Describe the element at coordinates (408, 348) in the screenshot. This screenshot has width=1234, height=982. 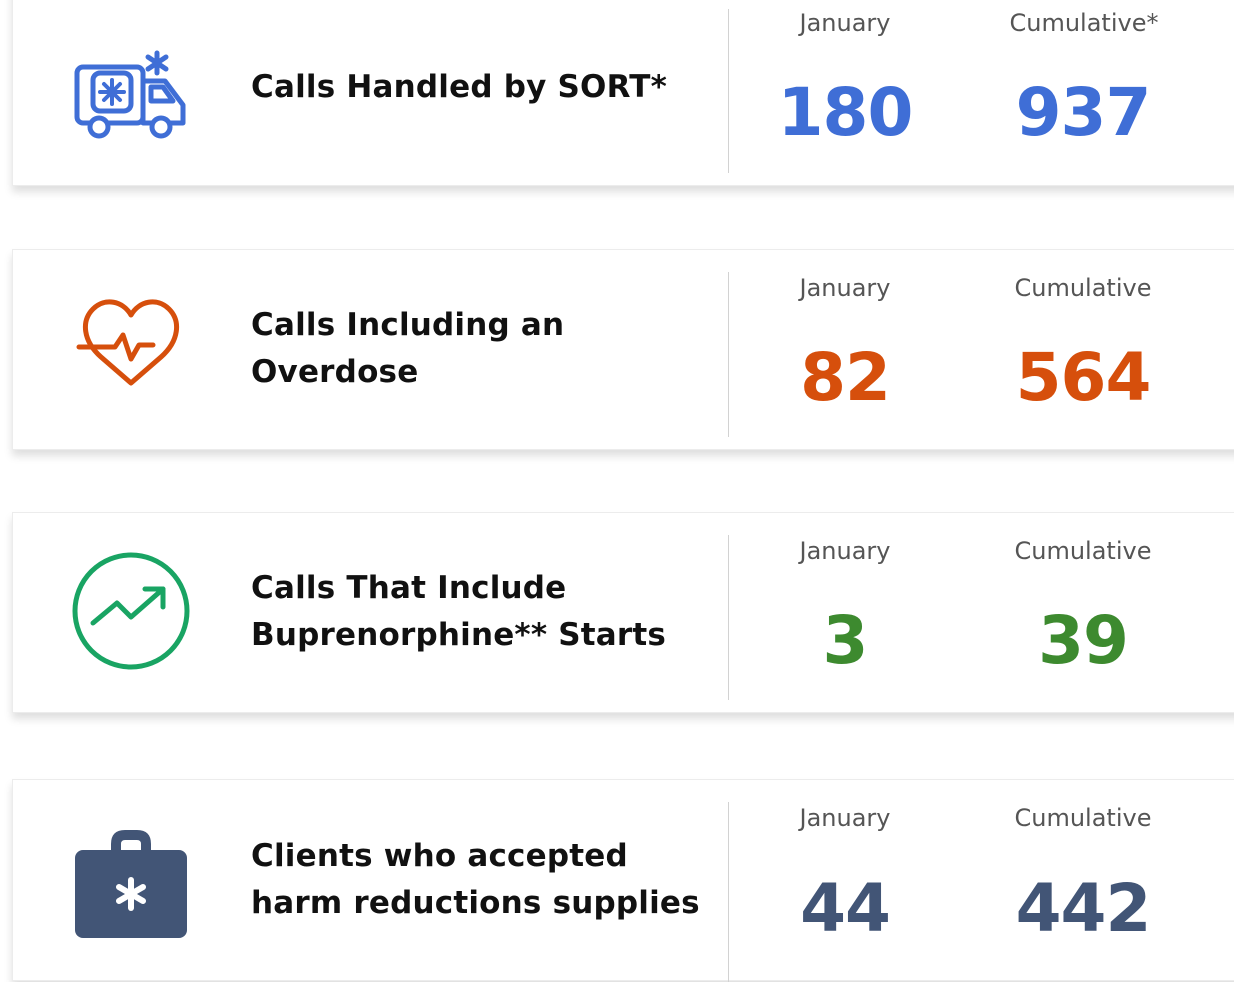
I see `metric-label: Calls Including an Overdose` at that location.